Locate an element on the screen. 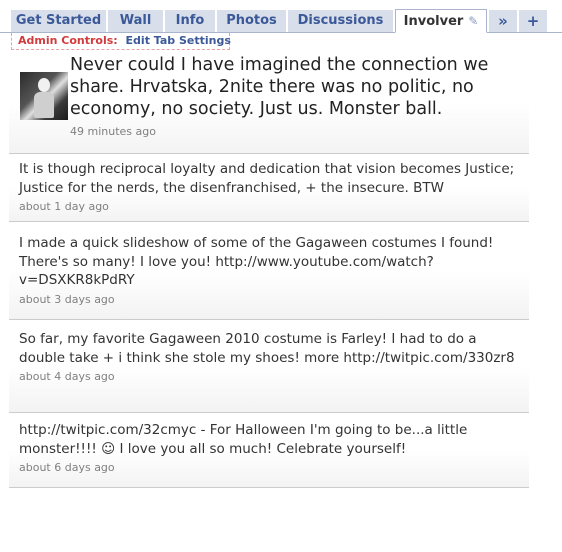 This screenshot has width=562, height=552. tab-label: Photos is located at coordinates (251, 20).